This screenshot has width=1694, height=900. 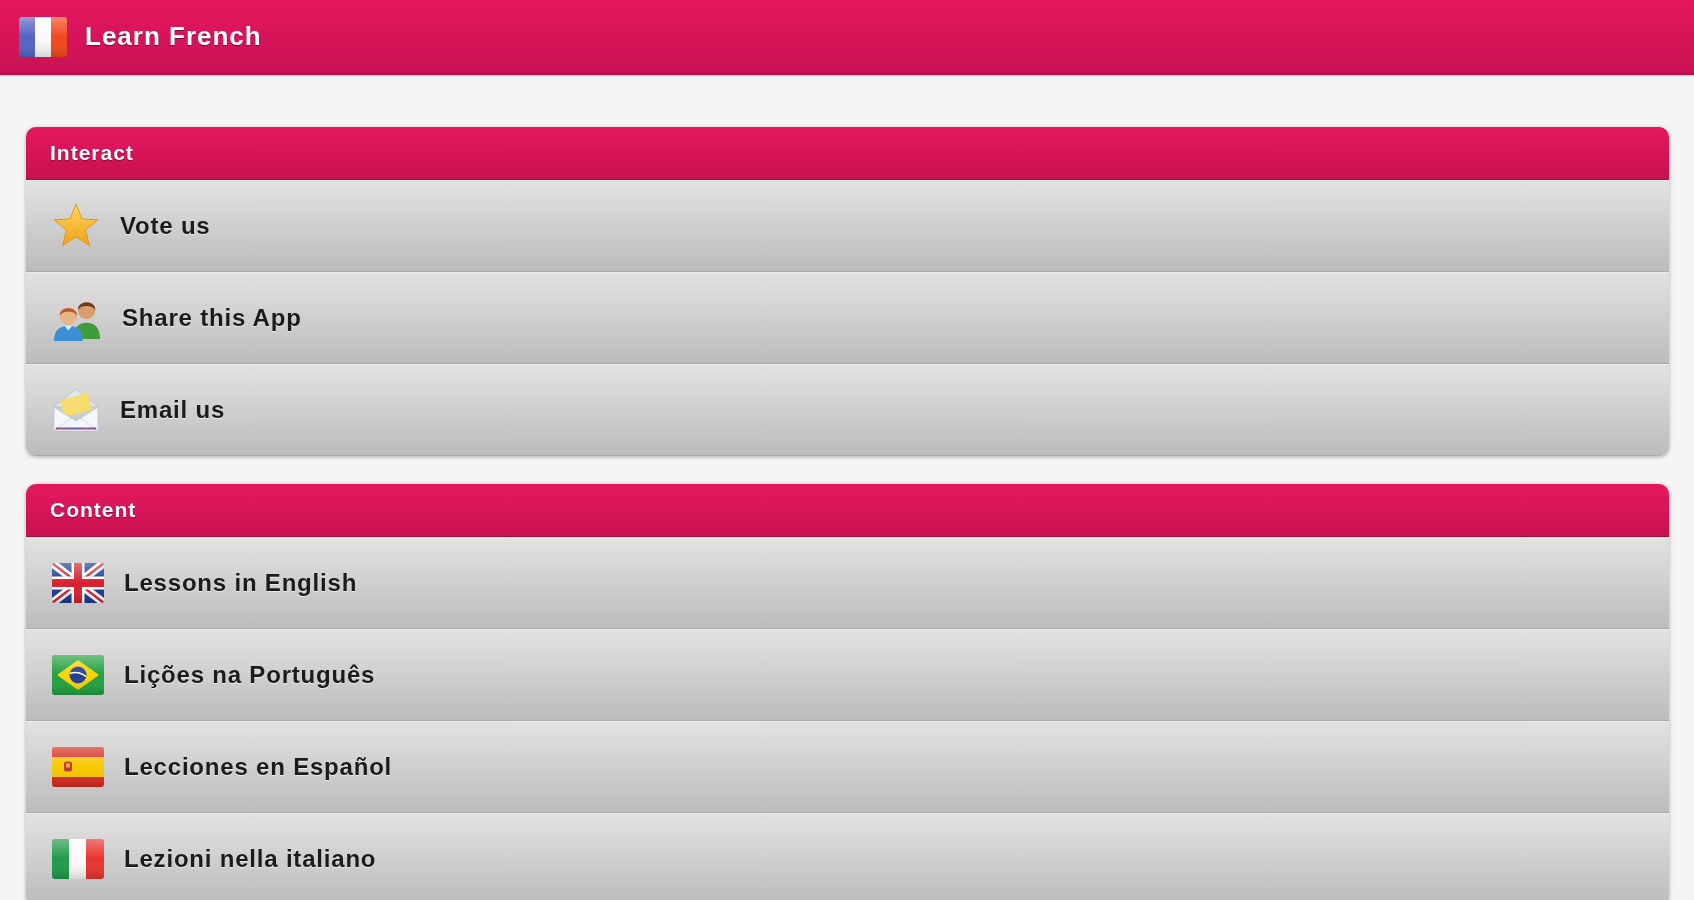 What do you see at coordinates (173, 36) in the screenshot?
I see `app-title: Learn French` at bounding box center [173, 36].